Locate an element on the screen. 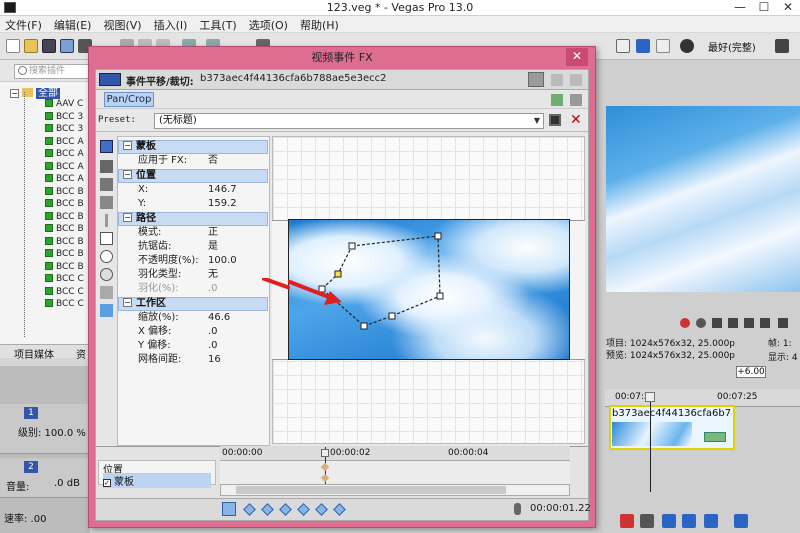 The image size is (800, 533). prop-x: X: 146.7 is located at coordinates (203, 190).